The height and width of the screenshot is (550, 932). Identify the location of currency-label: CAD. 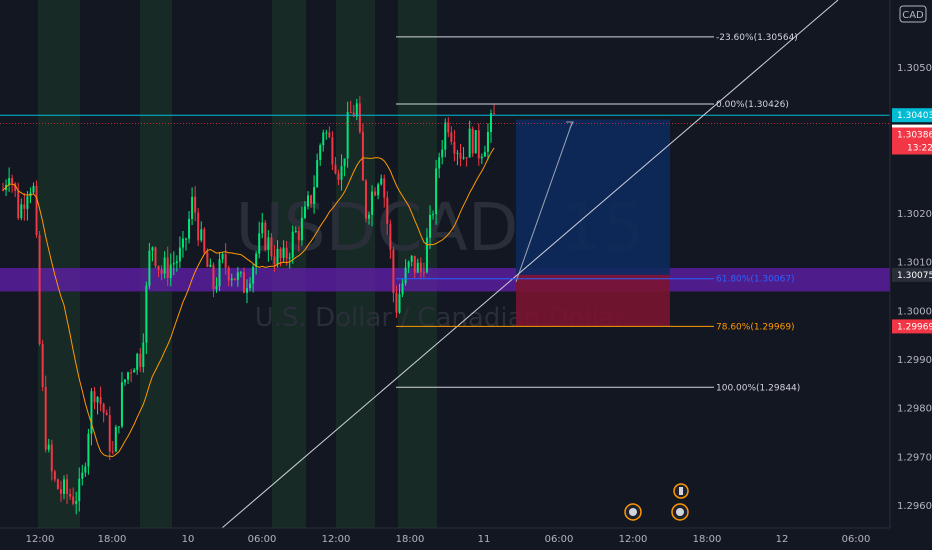
(913, 15).